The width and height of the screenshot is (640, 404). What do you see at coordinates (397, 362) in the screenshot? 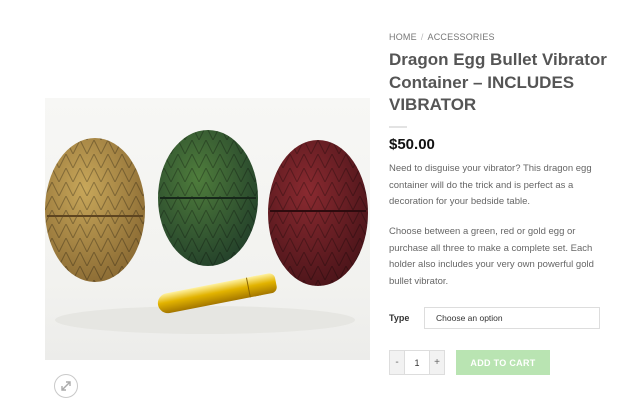
I see `quantity-minus-button: -` at bounding box center [397, 362].